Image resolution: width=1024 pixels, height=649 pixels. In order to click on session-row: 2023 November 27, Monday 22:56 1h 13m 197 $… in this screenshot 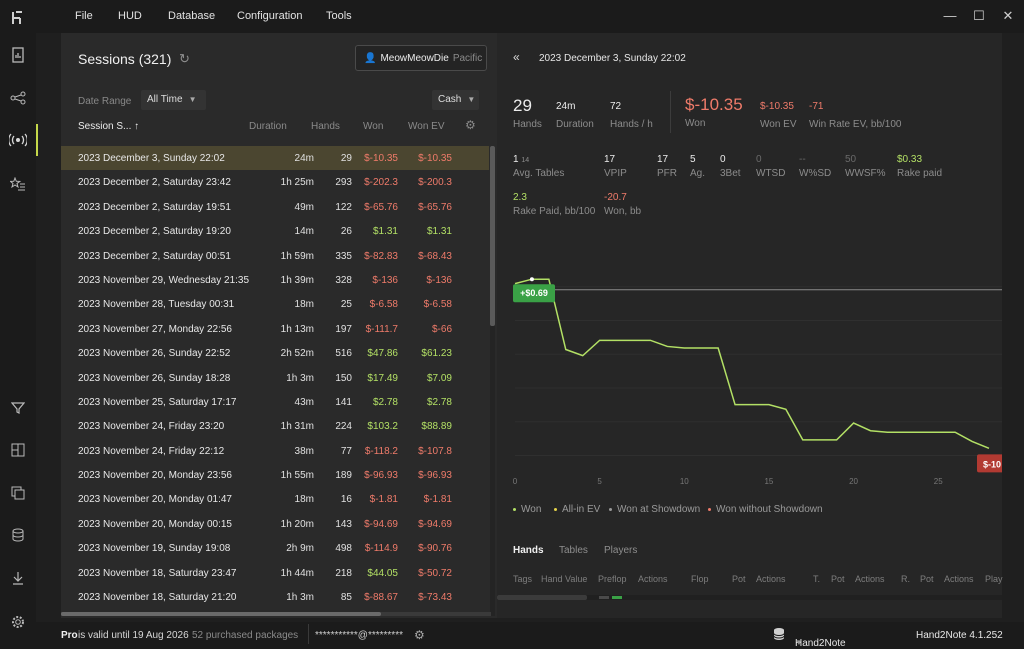, I will do `click(275, 329)`.